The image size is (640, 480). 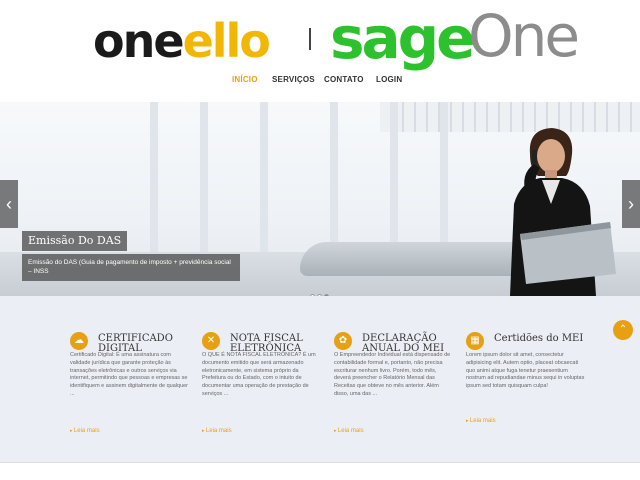 I want to click on nav-item-contato: CONTATO, so click(x=344, y=79).